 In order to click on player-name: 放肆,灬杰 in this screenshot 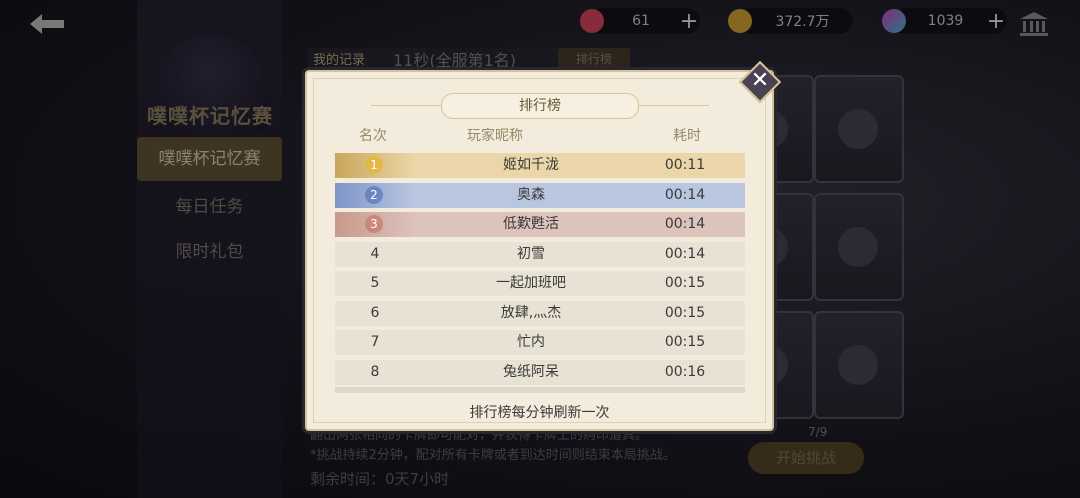, I will do `click(531, 313)`.